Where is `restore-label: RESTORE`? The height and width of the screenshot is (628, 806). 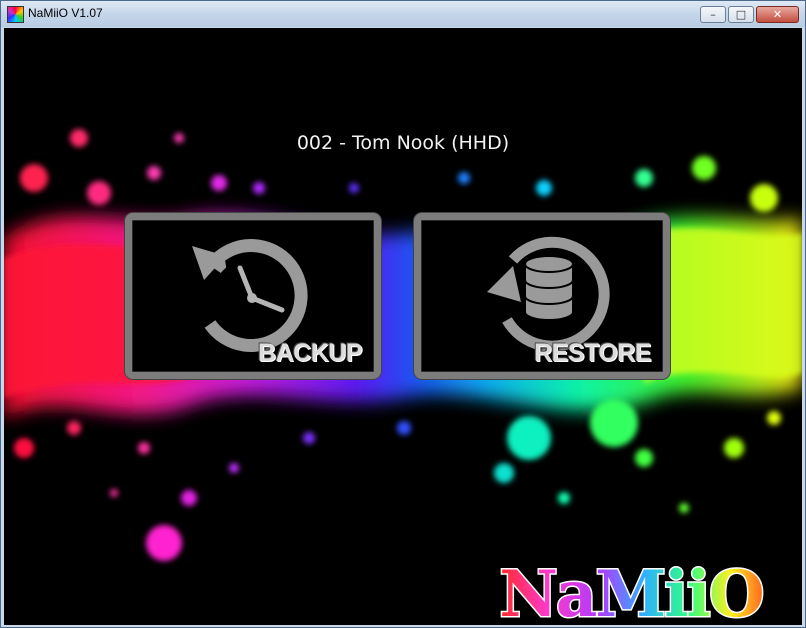
restore-label: RESTORE is located at coordinates (592, 353).